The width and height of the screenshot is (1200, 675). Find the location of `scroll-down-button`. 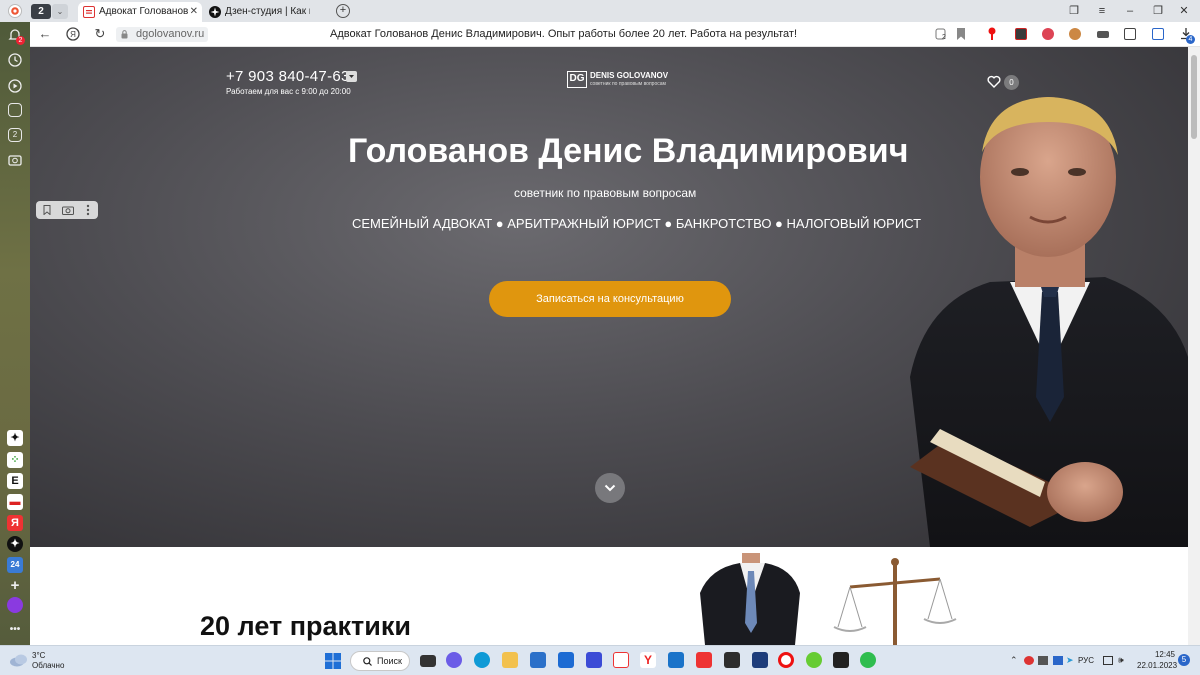

scroll-down-button is located at coordinates (610, 488).